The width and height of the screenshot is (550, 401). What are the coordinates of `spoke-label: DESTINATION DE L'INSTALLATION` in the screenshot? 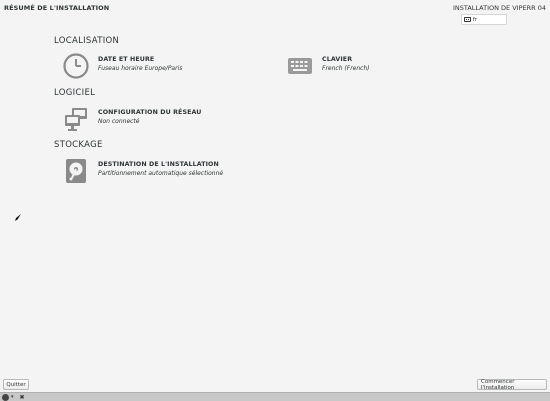 It's located at (158, 164).